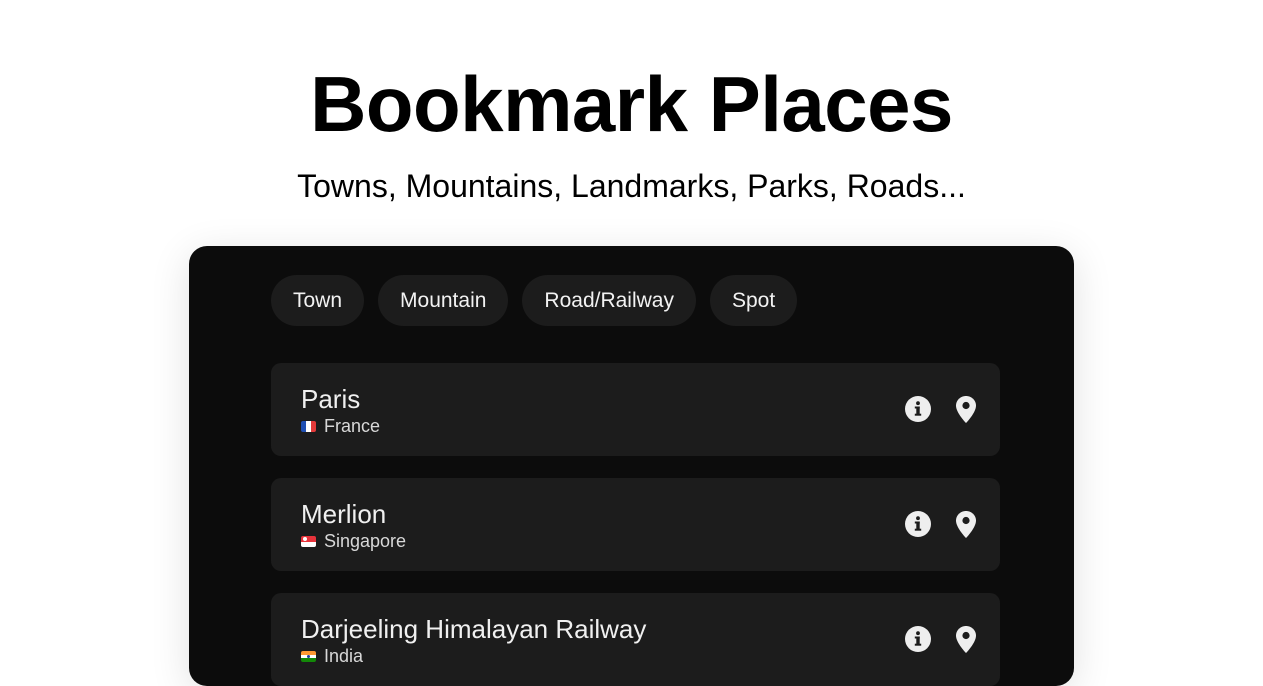 This screenshot has height=686, width=1263. I want to click on filter-chip-town: Town, so click(318, 300).